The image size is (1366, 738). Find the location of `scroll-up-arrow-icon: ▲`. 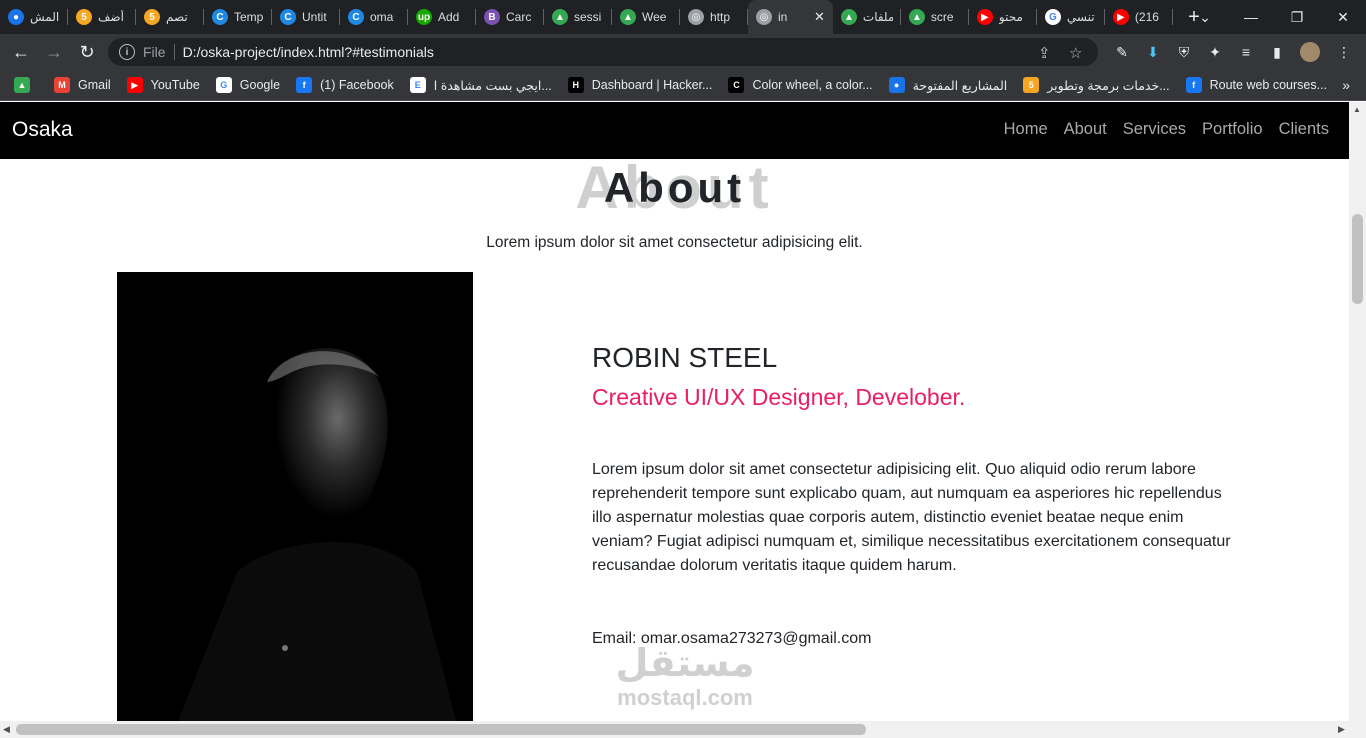

scroll-up-arrow-icon: ▲ is located at coordinates (1357, 109).